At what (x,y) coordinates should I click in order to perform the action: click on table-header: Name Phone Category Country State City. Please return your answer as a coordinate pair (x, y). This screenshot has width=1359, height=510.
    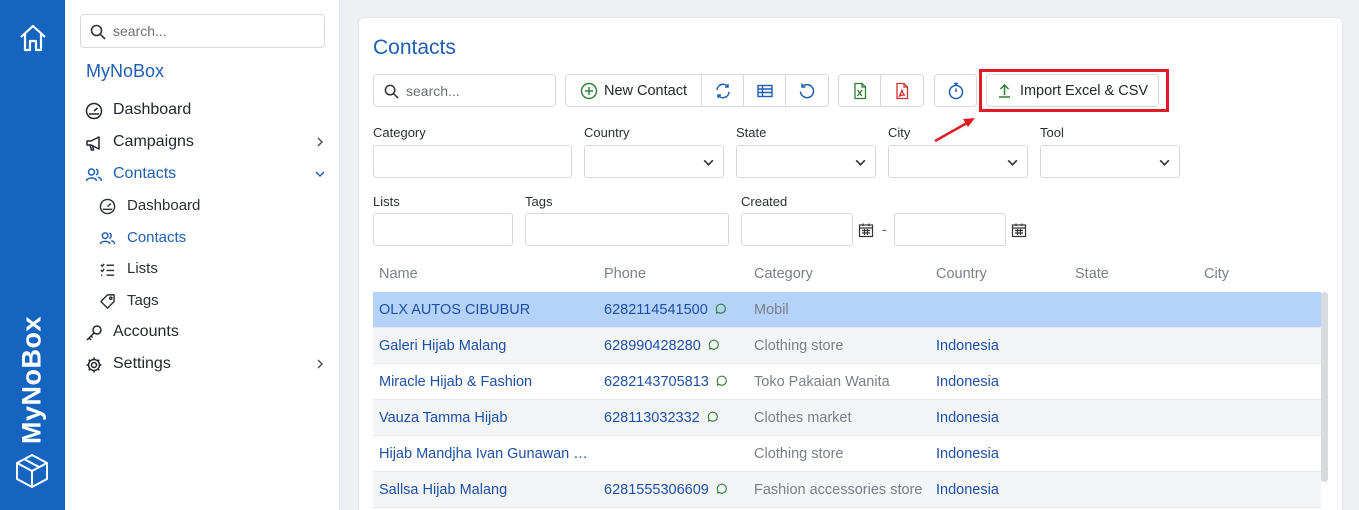
    Looking at the image, I should click on (850, 275).